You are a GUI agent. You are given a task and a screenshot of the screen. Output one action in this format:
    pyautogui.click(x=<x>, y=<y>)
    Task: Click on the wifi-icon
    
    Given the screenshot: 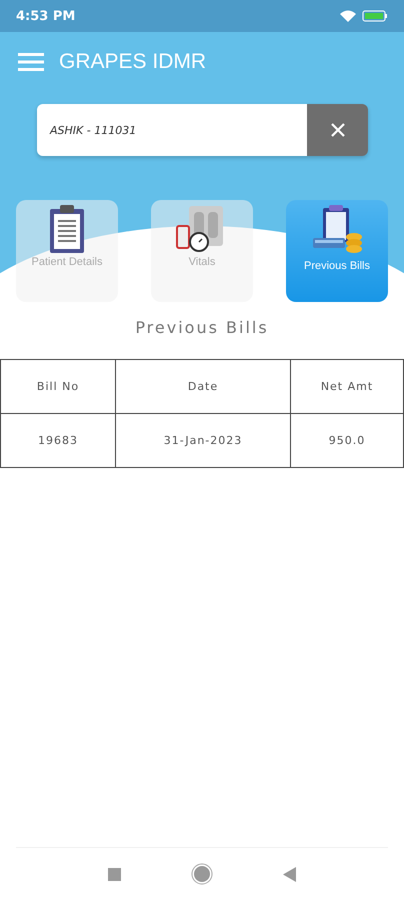 What is the action you would take?
    pyautogui.click(x=348, y=16)
    